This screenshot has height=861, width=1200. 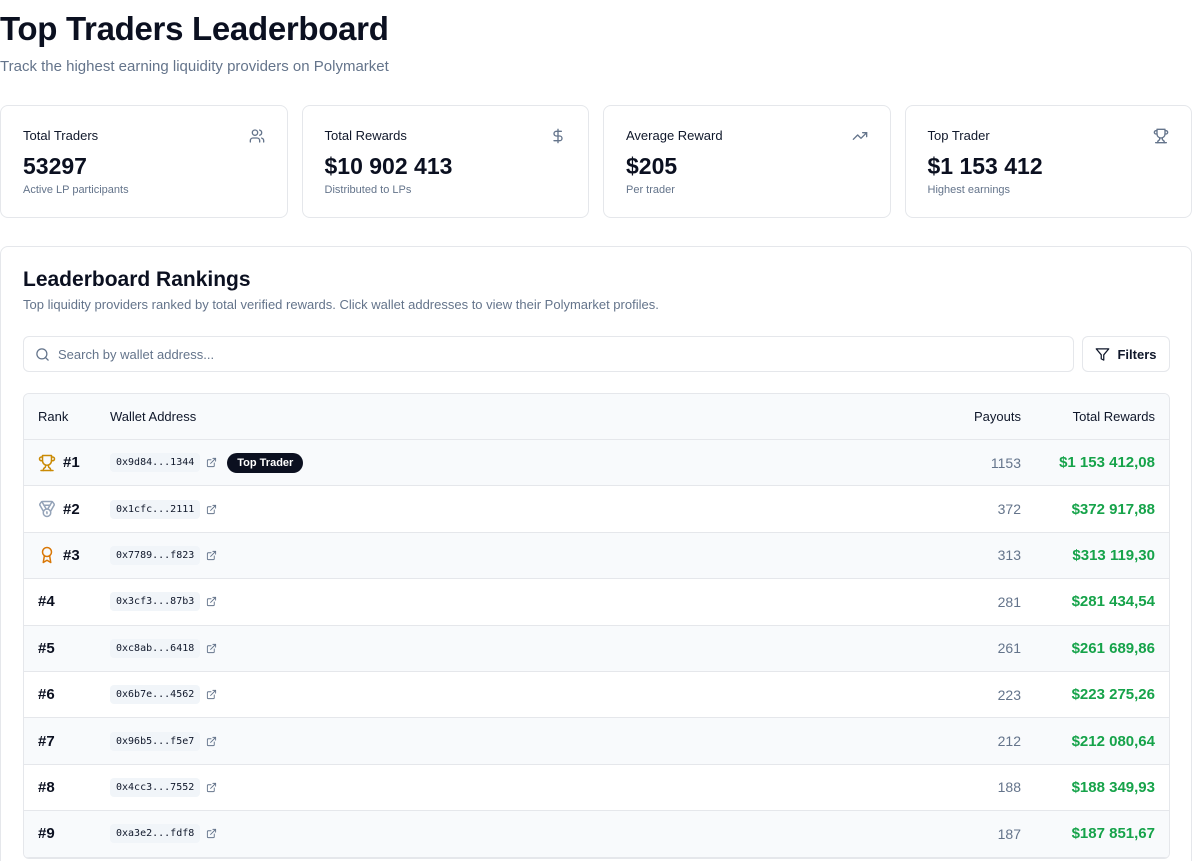 What do you see at coordinates (194, 28) in the screenshot?
I see `page-title: Top Traders Leaderboard` at bounding box center [194, 28].